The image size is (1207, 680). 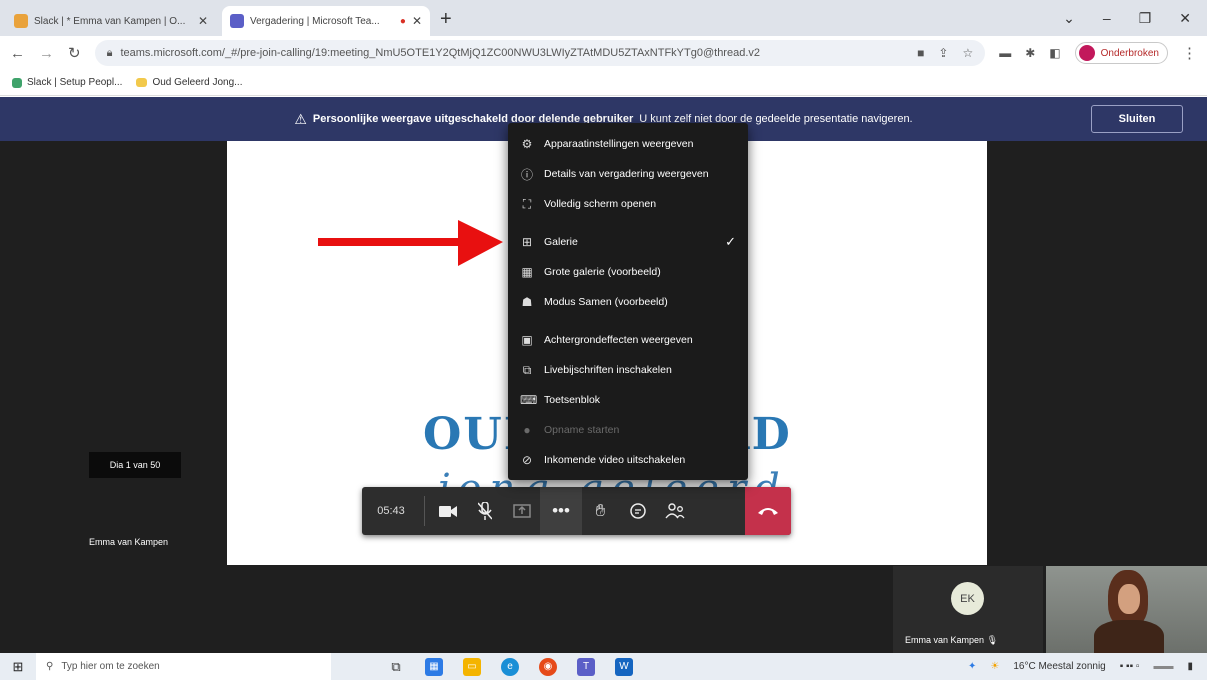 What do you see at coordinates (561, 511) in the screenshot?
I see `more-actions-icon: •••` at bounding box center [561, 511].